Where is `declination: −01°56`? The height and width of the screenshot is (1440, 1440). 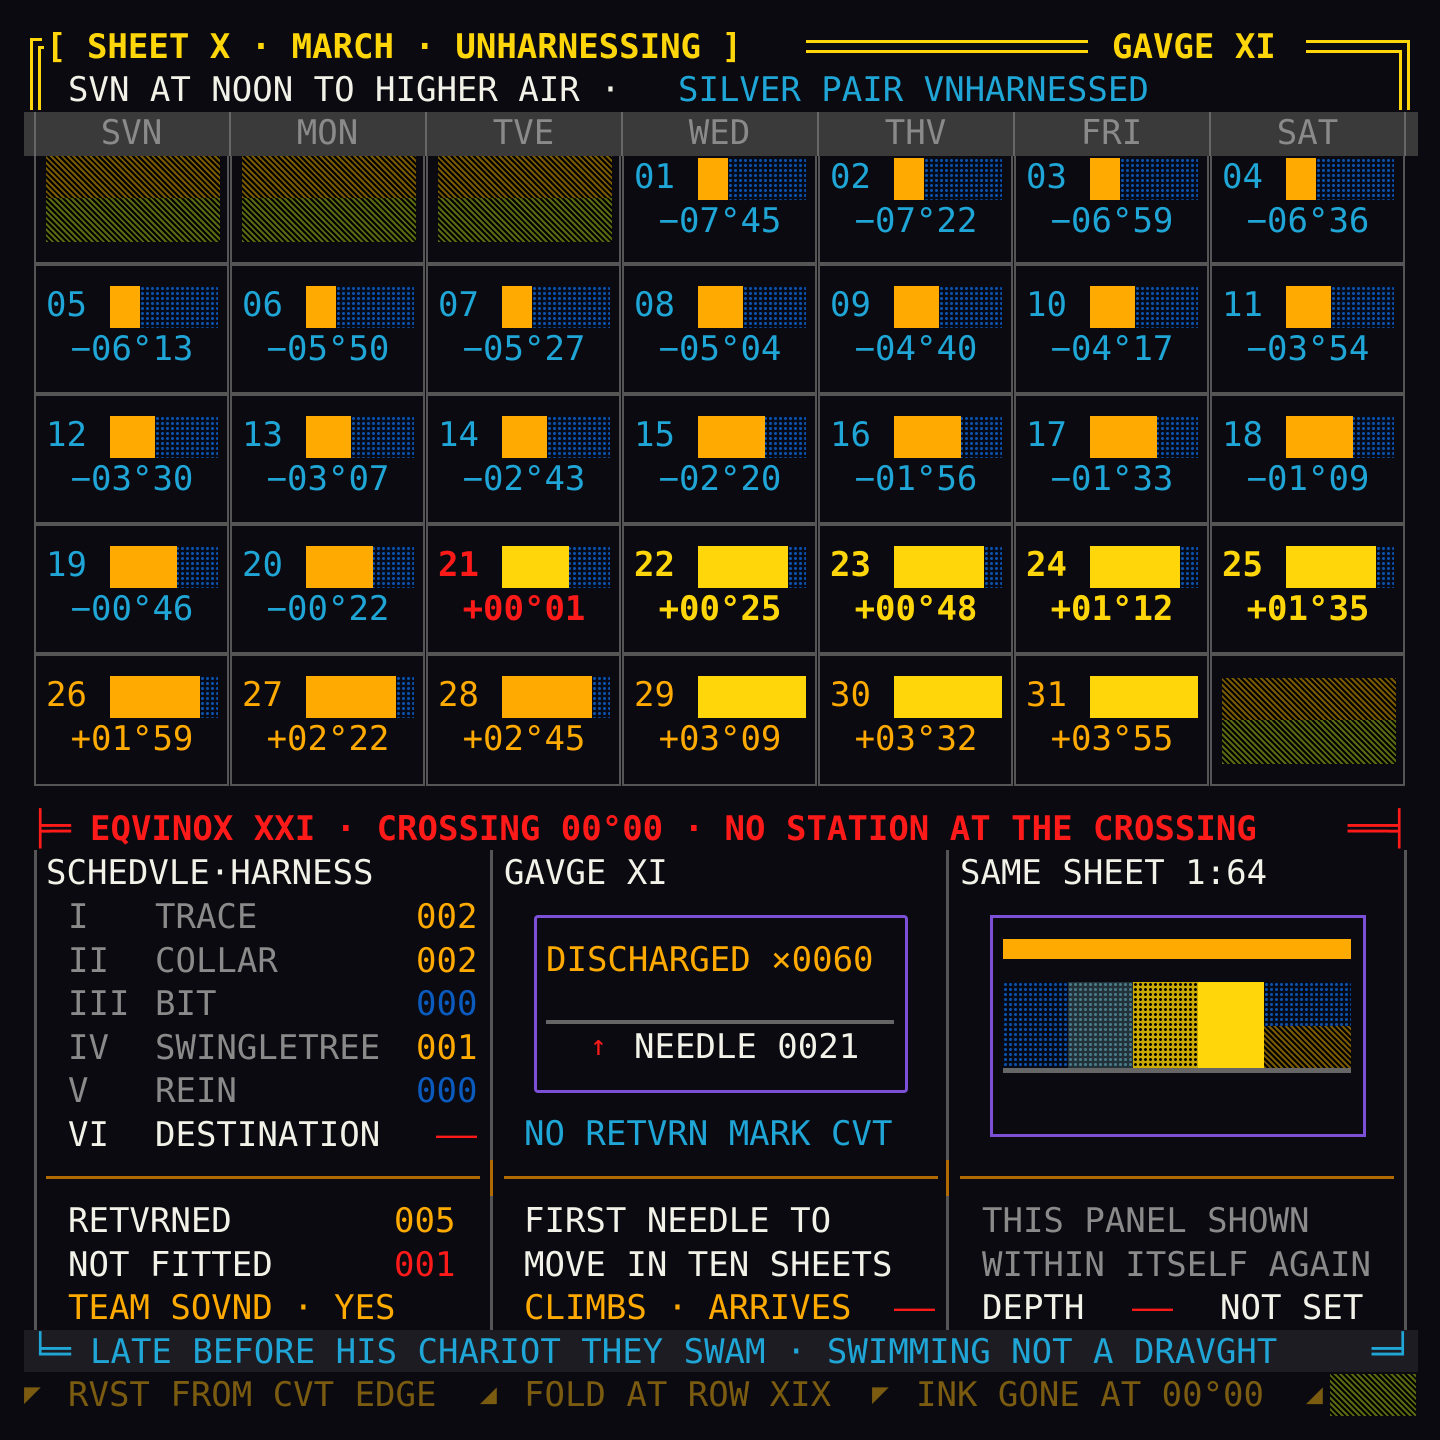
declination: −01°56 is located at coordinates (916, 479).